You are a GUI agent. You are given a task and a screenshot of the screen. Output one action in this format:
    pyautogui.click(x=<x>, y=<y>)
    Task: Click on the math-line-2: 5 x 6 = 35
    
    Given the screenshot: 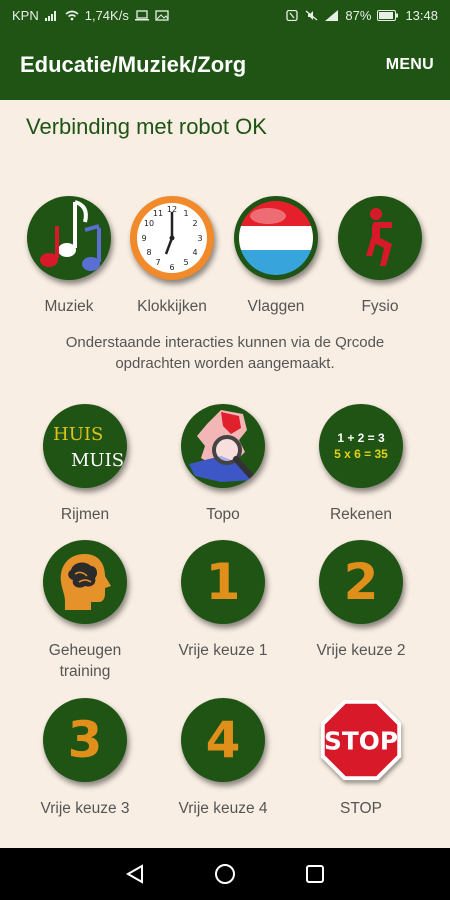 What is the action you would take?
    pyautogui.click(x=361, y=454)
    